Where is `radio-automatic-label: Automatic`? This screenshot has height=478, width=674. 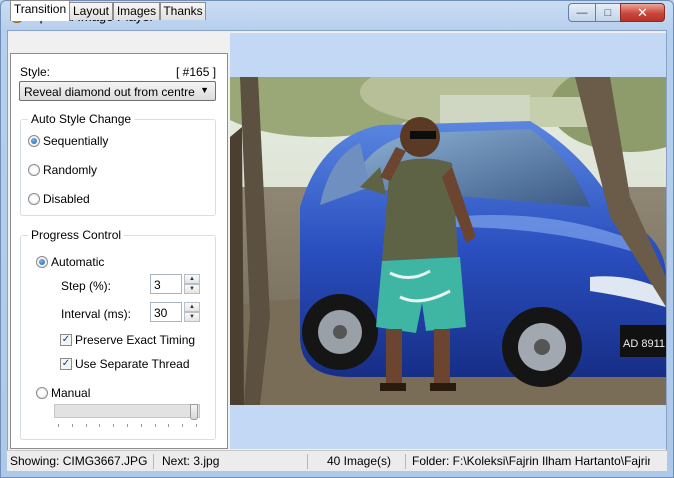
radio-automatic-label: Automatic is located at coordinates (77, 262).